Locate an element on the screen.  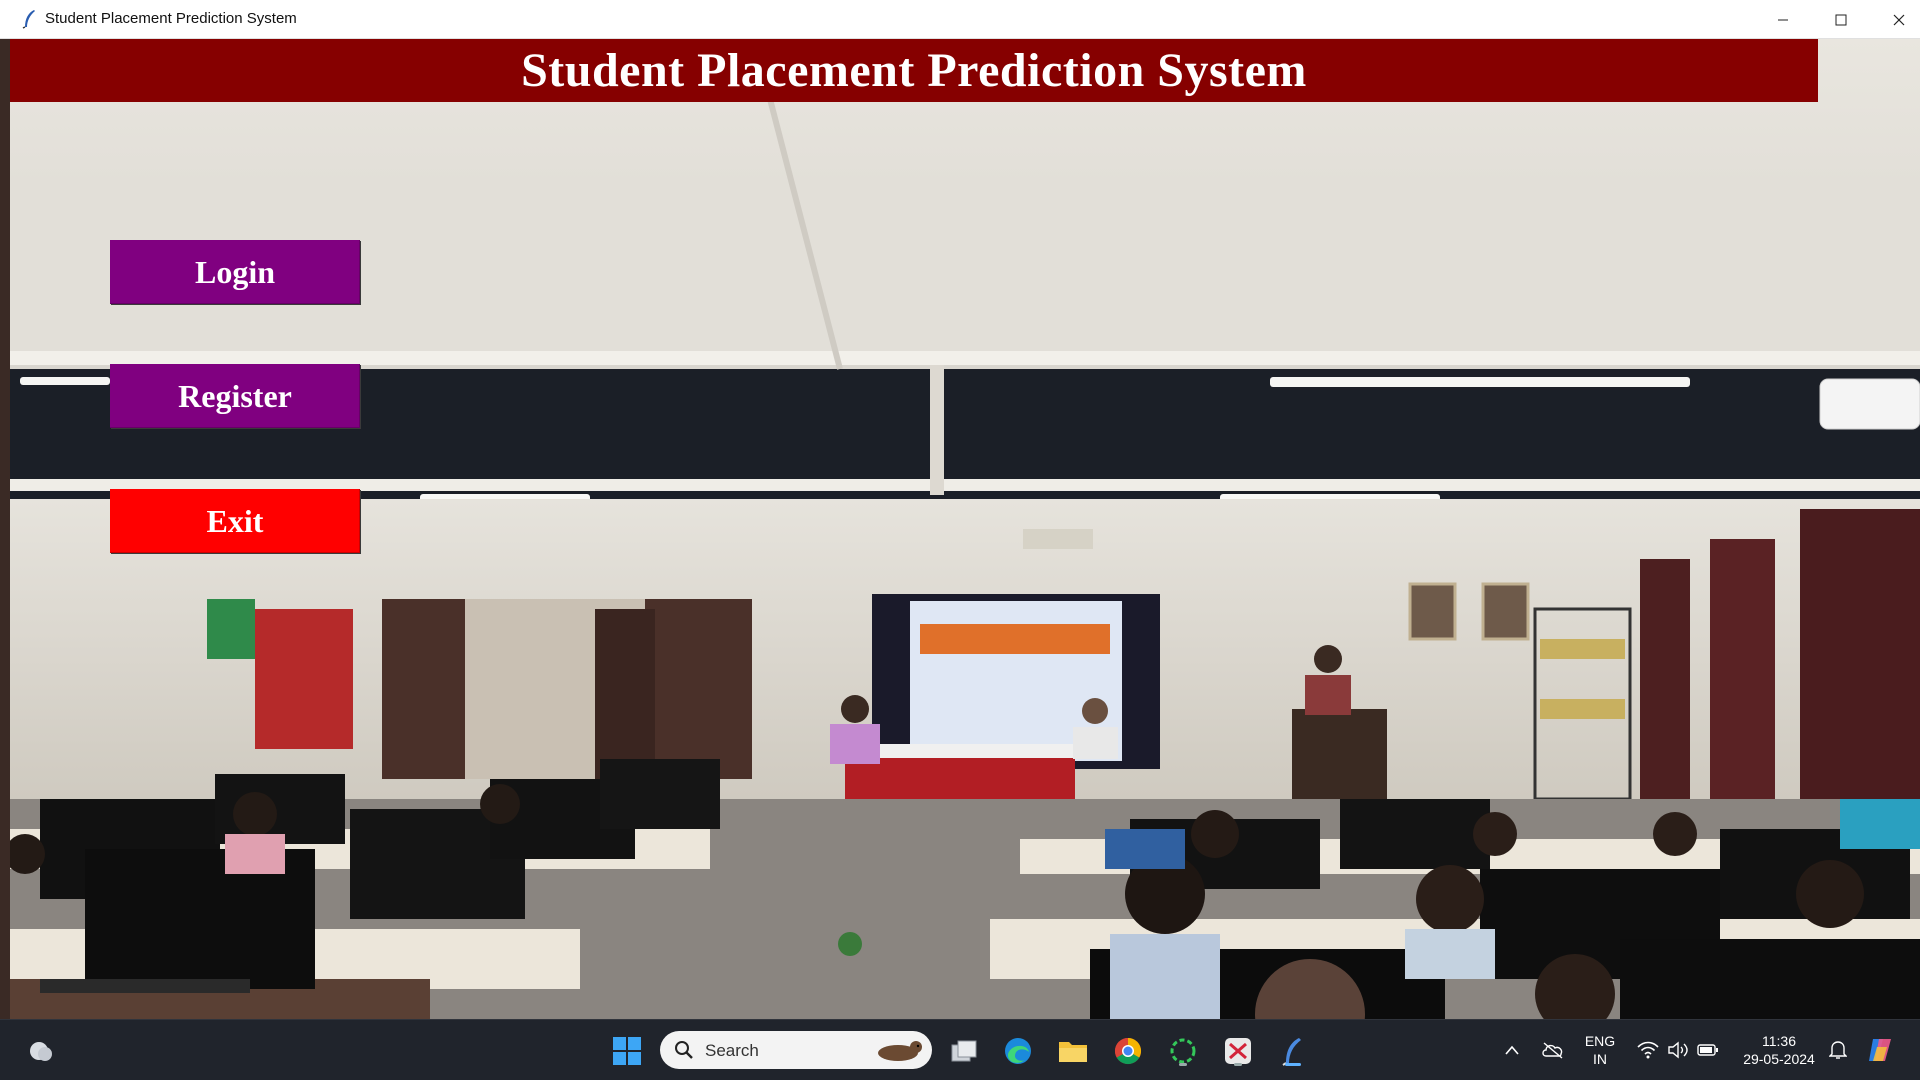
wifi-button is located at coordinates (1648, 1050).